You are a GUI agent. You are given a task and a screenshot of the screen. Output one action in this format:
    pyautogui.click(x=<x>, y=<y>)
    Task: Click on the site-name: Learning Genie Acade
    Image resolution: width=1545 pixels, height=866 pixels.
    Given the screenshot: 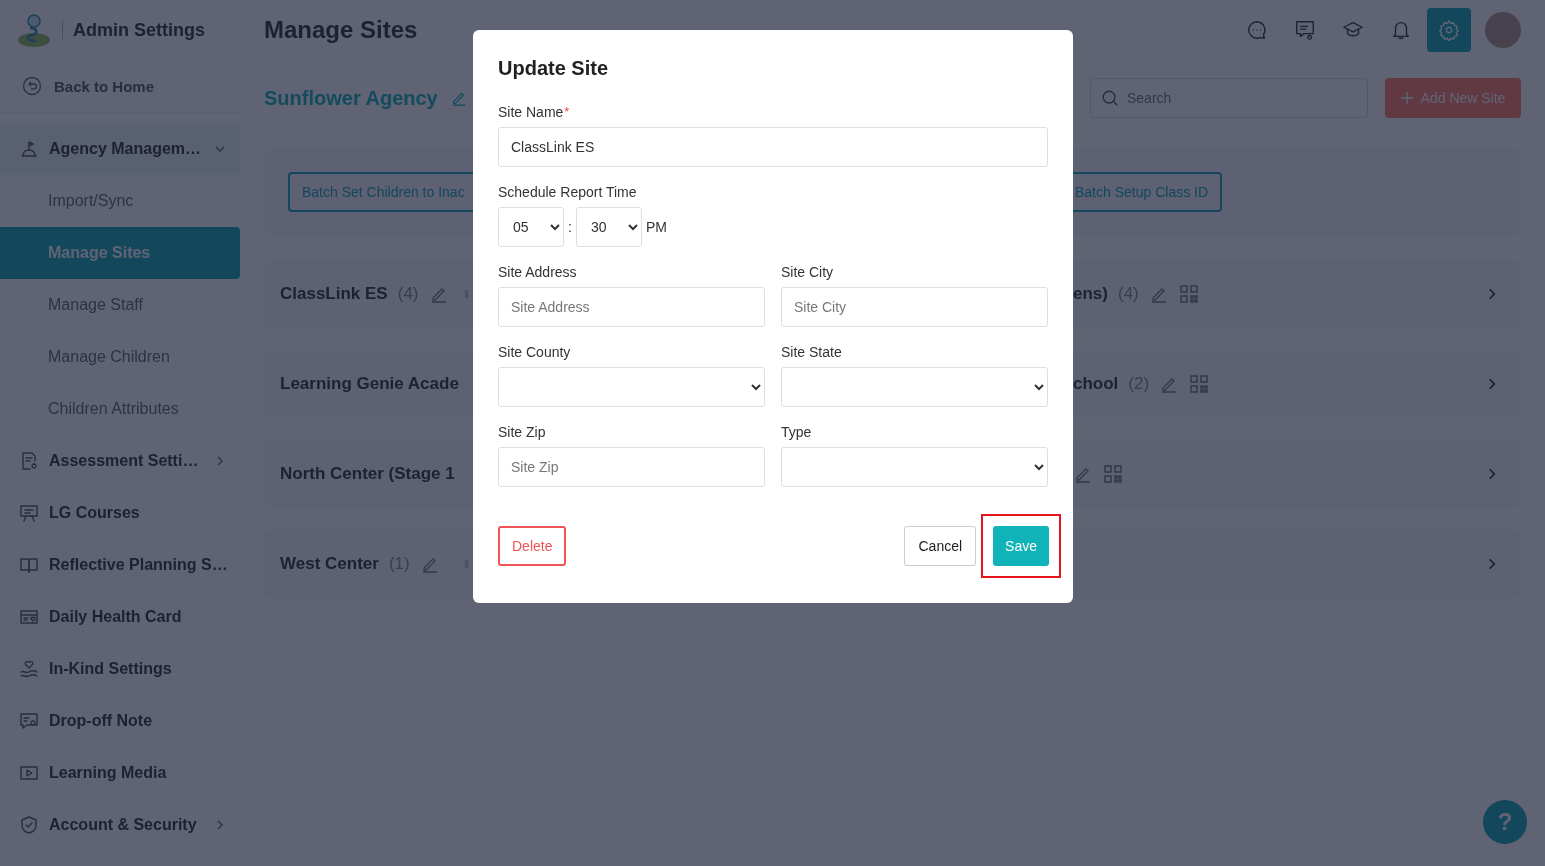 What is the action you would take?
    pyautogui.click(x=369, y=384)
    